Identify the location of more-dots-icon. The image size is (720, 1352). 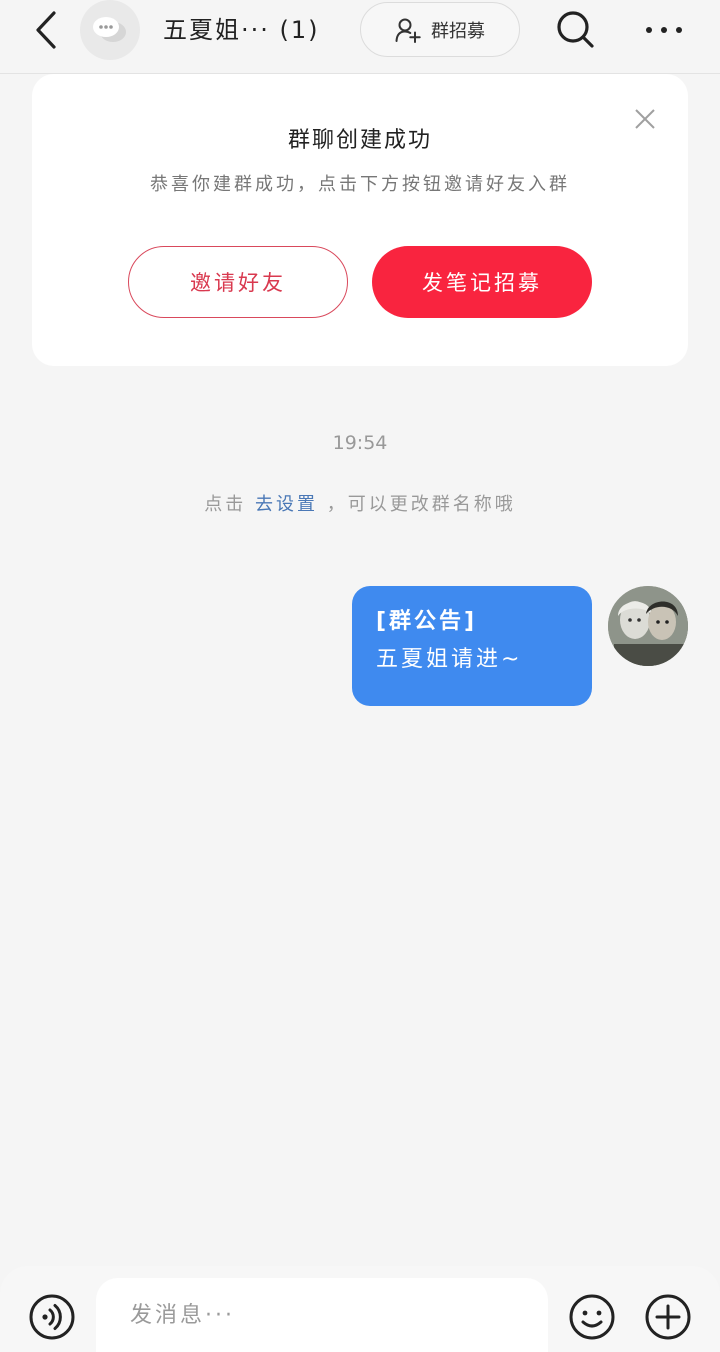
(664, 30).